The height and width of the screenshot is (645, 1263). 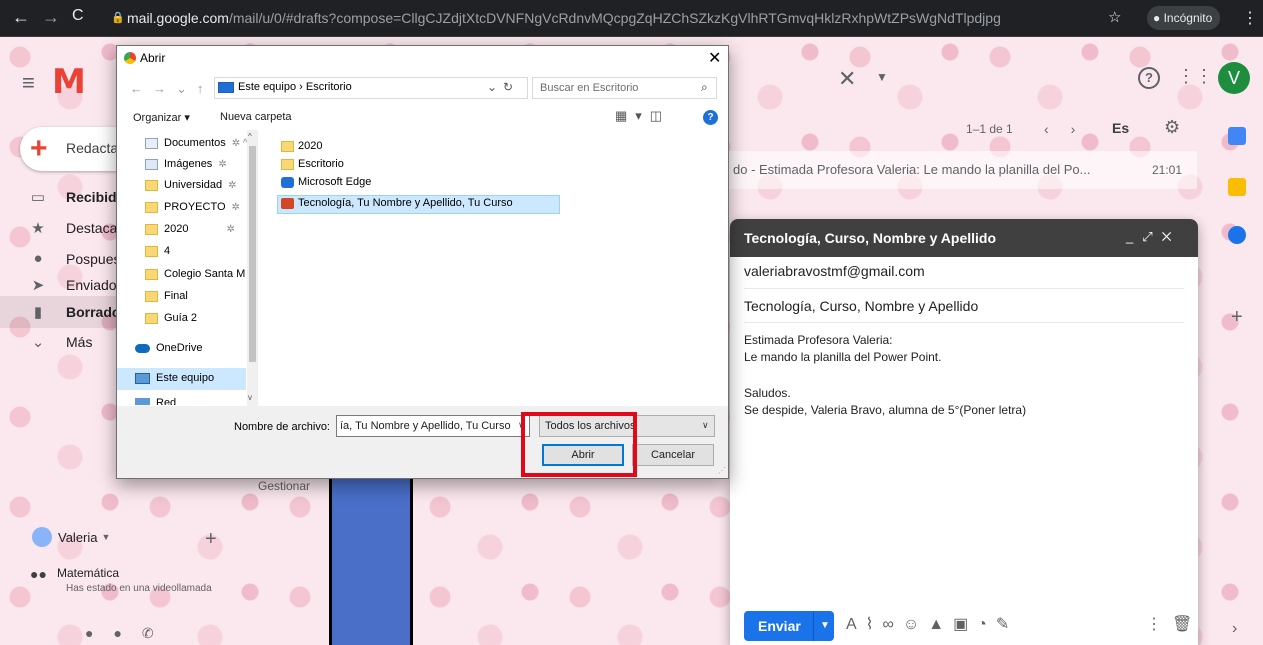 What do you see at coordinates (433, 426) in the screenshot?
I see `filename-input: ía, Tu Nombre y Apellido, Tu Curso` at bounding box center [433, 426].